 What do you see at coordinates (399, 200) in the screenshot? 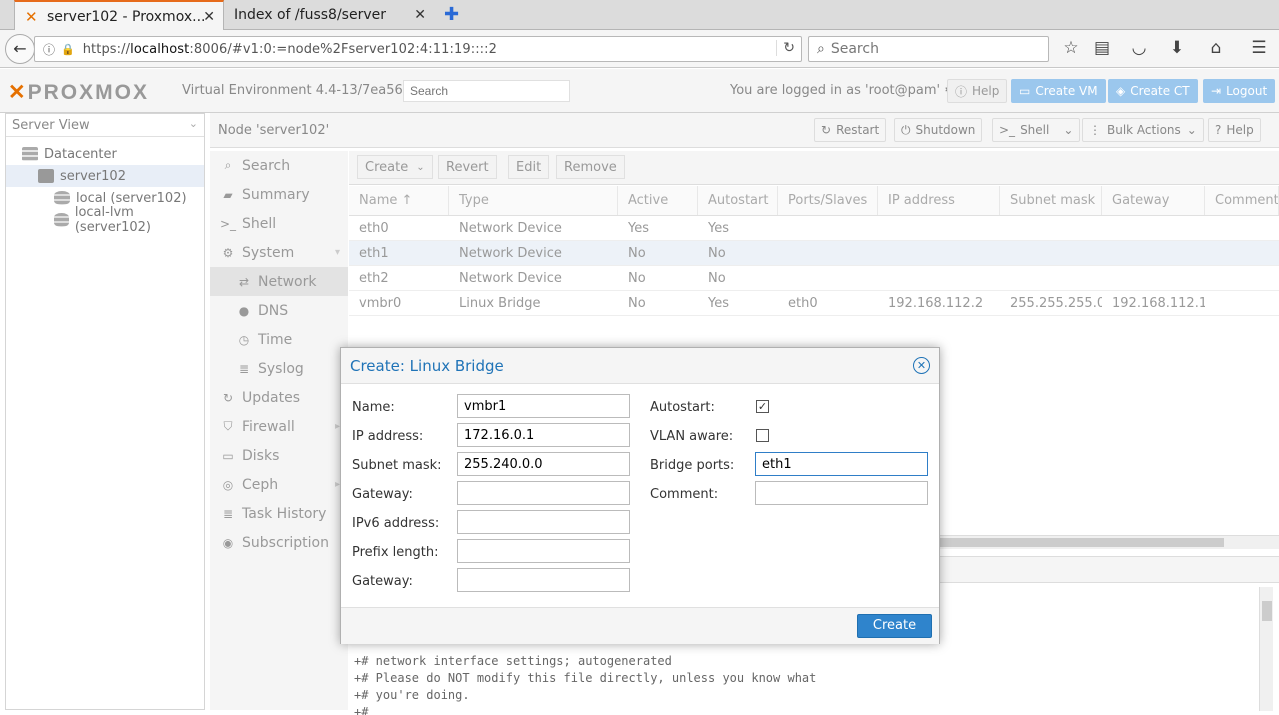
I see `col-name: Name ↑` at bounding box center [399, 200].